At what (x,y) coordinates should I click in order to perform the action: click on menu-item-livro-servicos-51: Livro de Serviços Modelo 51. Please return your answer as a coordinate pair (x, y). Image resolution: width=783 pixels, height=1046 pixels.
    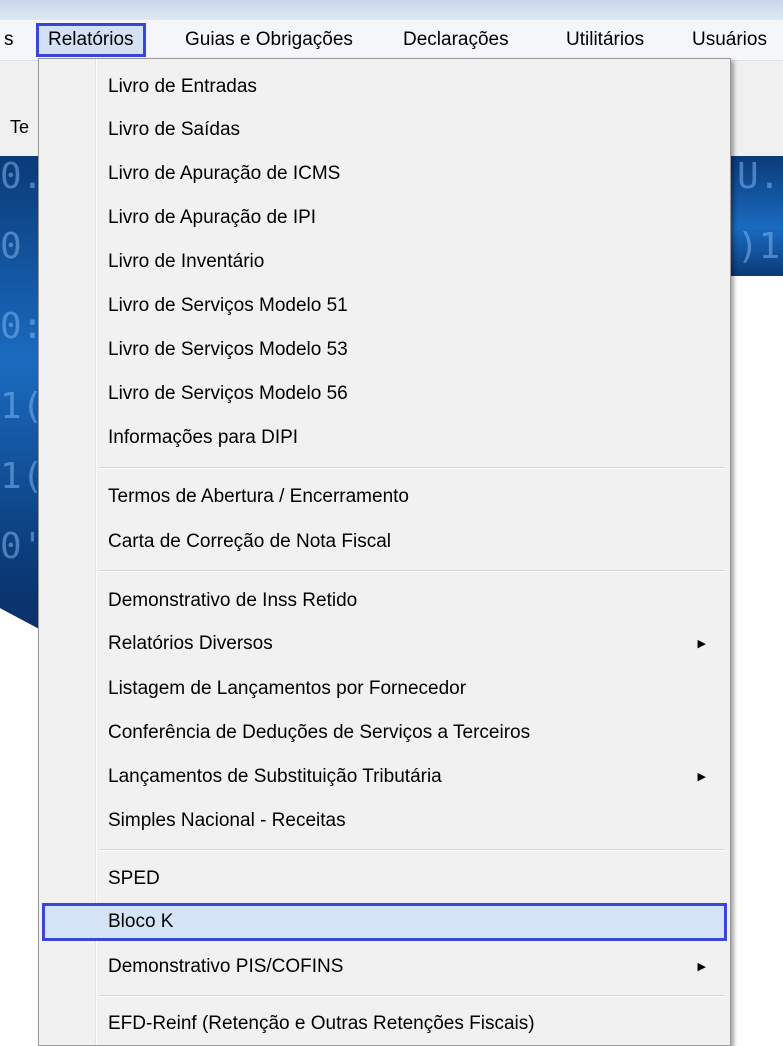
    Looking at the image, I should click on (384, 306).